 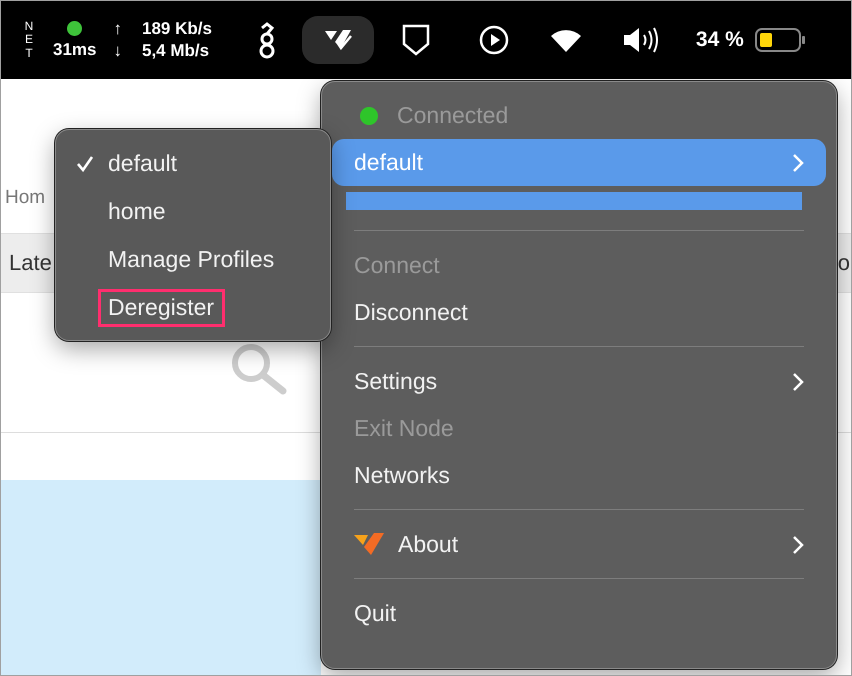 What do you see at coordinates (416, 40) in the screenshot?
I see `shield-icon` at bounding box center [416, 40].